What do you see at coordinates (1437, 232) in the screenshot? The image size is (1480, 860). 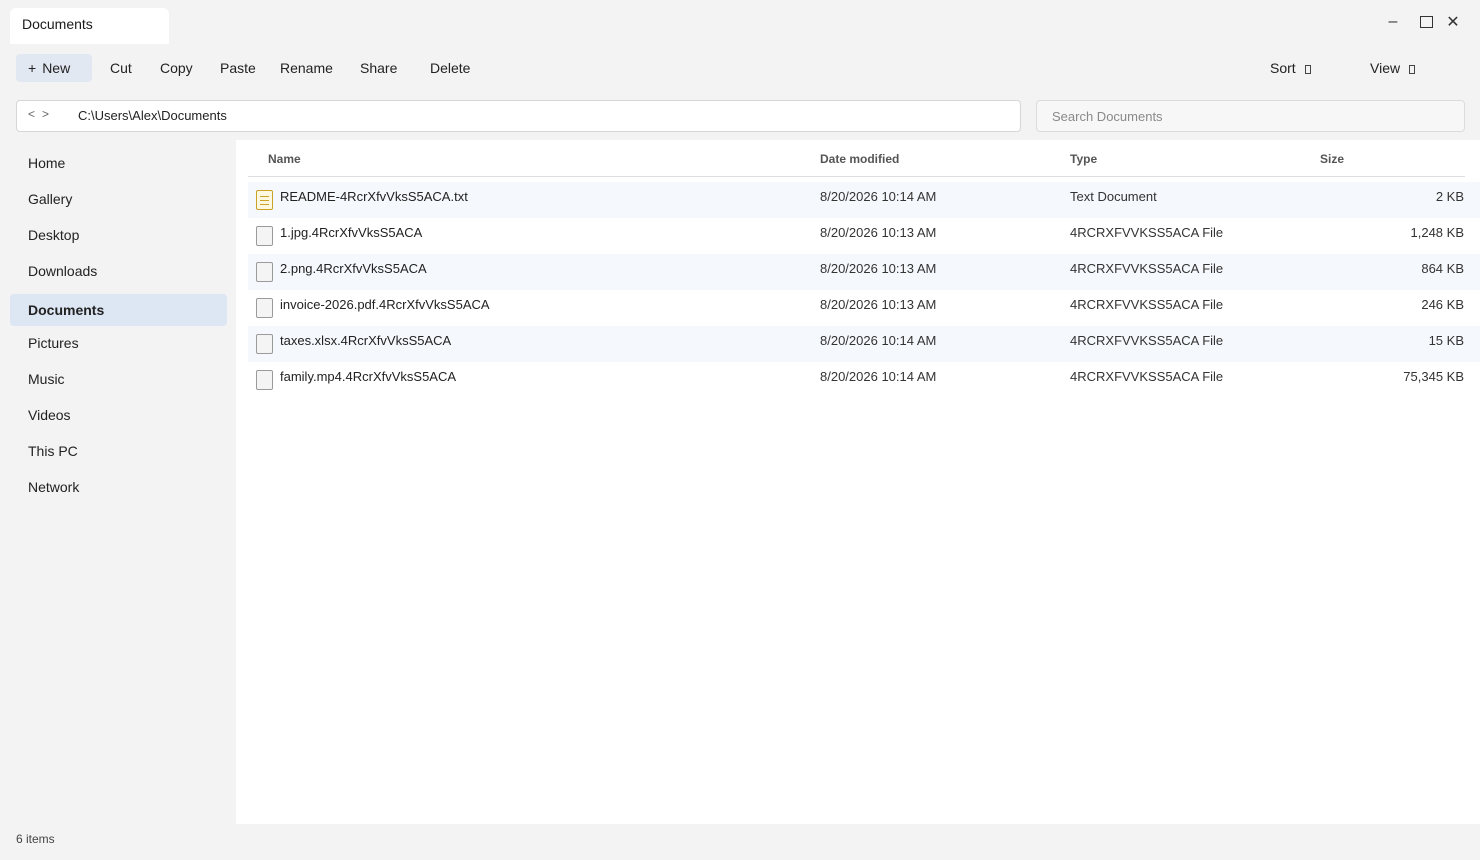 I see `file-size: 1,248 KB` at bounding box center [1437, 232].